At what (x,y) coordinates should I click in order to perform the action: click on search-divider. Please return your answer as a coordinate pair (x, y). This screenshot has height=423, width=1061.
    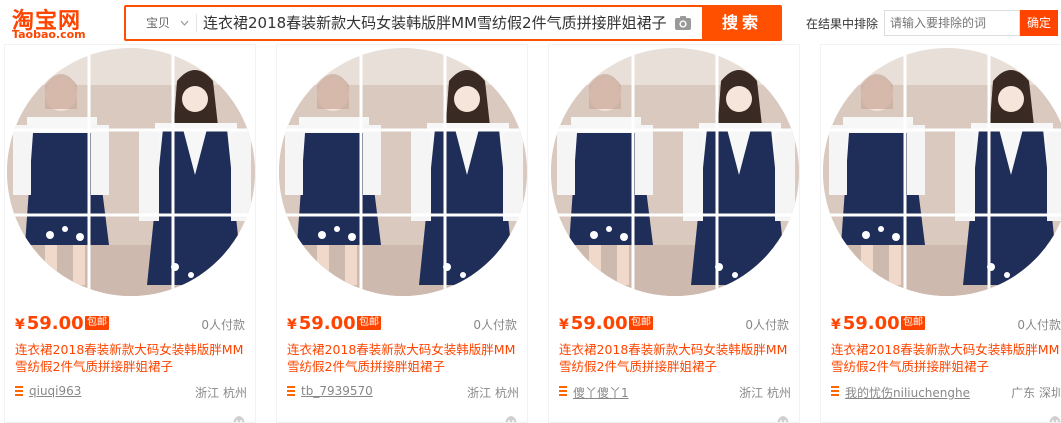
    Looking at the image, I should click on (196, 23).